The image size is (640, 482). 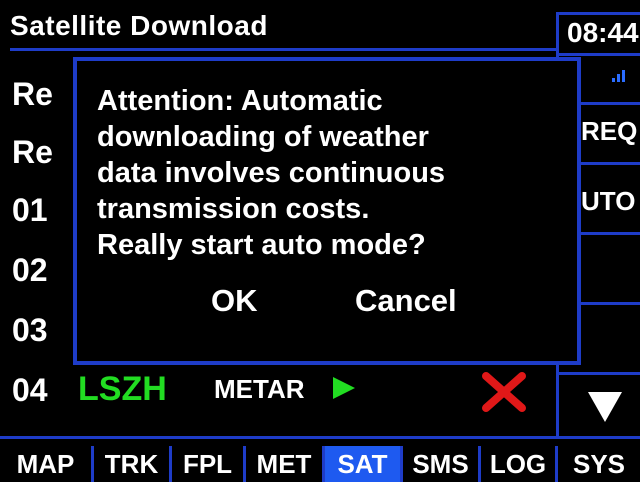 What do you see at coordinates (259, 389) in the screenshot?
I see `report-type: METAR` at bounding box center [259, 389].